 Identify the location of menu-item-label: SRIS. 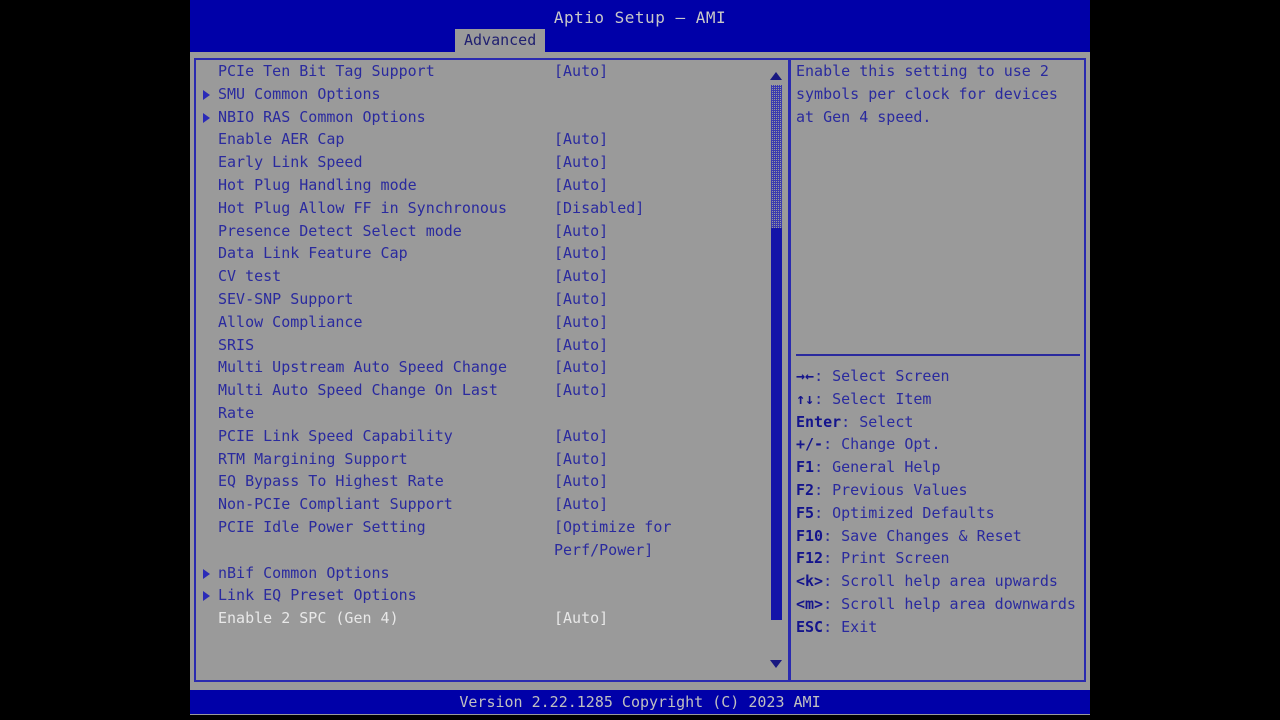
(236, 344).